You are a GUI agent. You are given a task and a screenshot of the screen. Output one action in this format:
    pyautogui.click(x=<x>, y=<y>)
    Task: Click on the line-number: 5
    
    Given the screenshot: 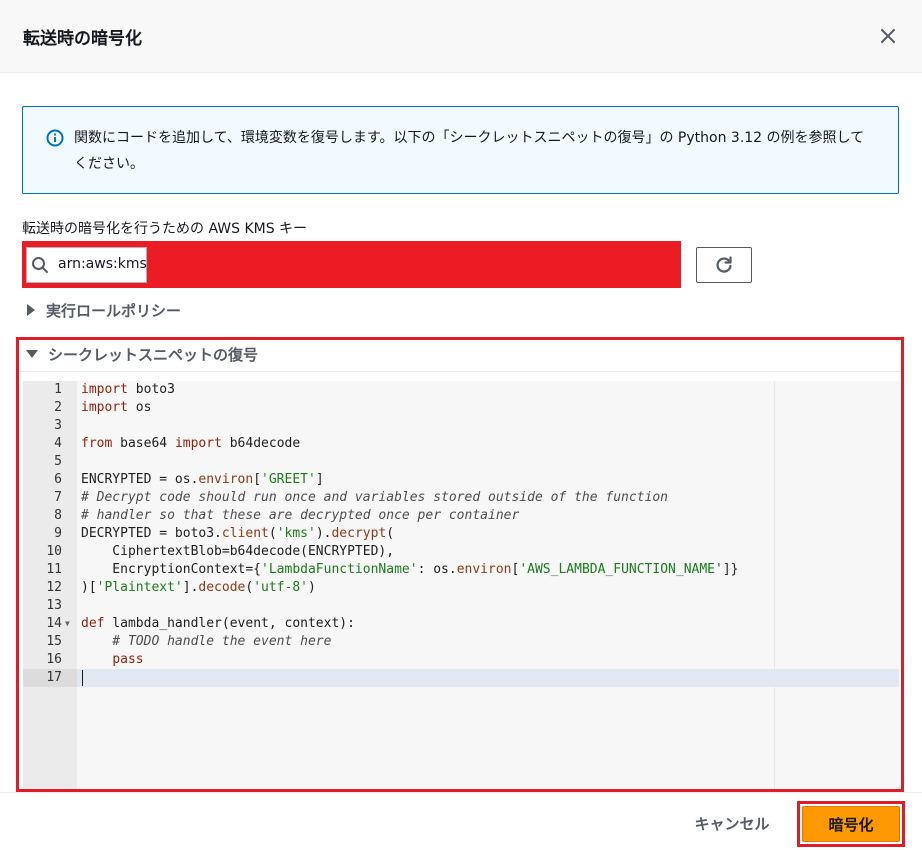 What is the action you would take?
    pyautogui.click(x=58, y=461)
    